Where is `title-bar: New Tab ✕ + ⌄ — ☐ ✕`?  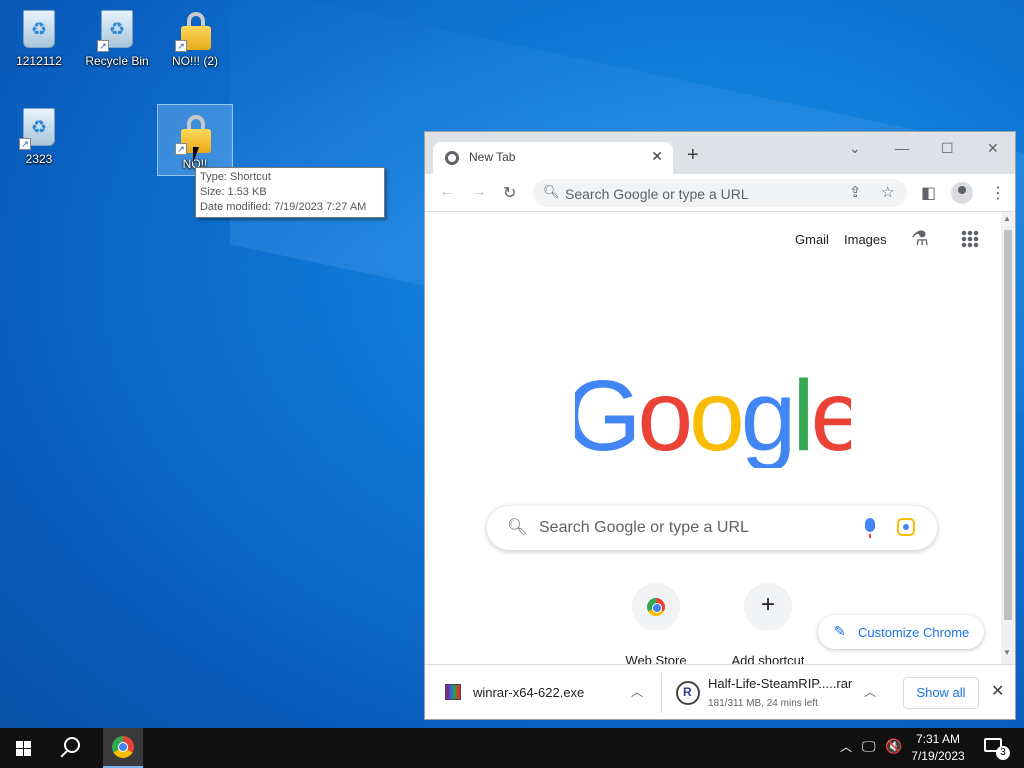 title-bar: New Tab ✕ + ⌄ — ☐ ✕ is located at coordinates (720, 153).